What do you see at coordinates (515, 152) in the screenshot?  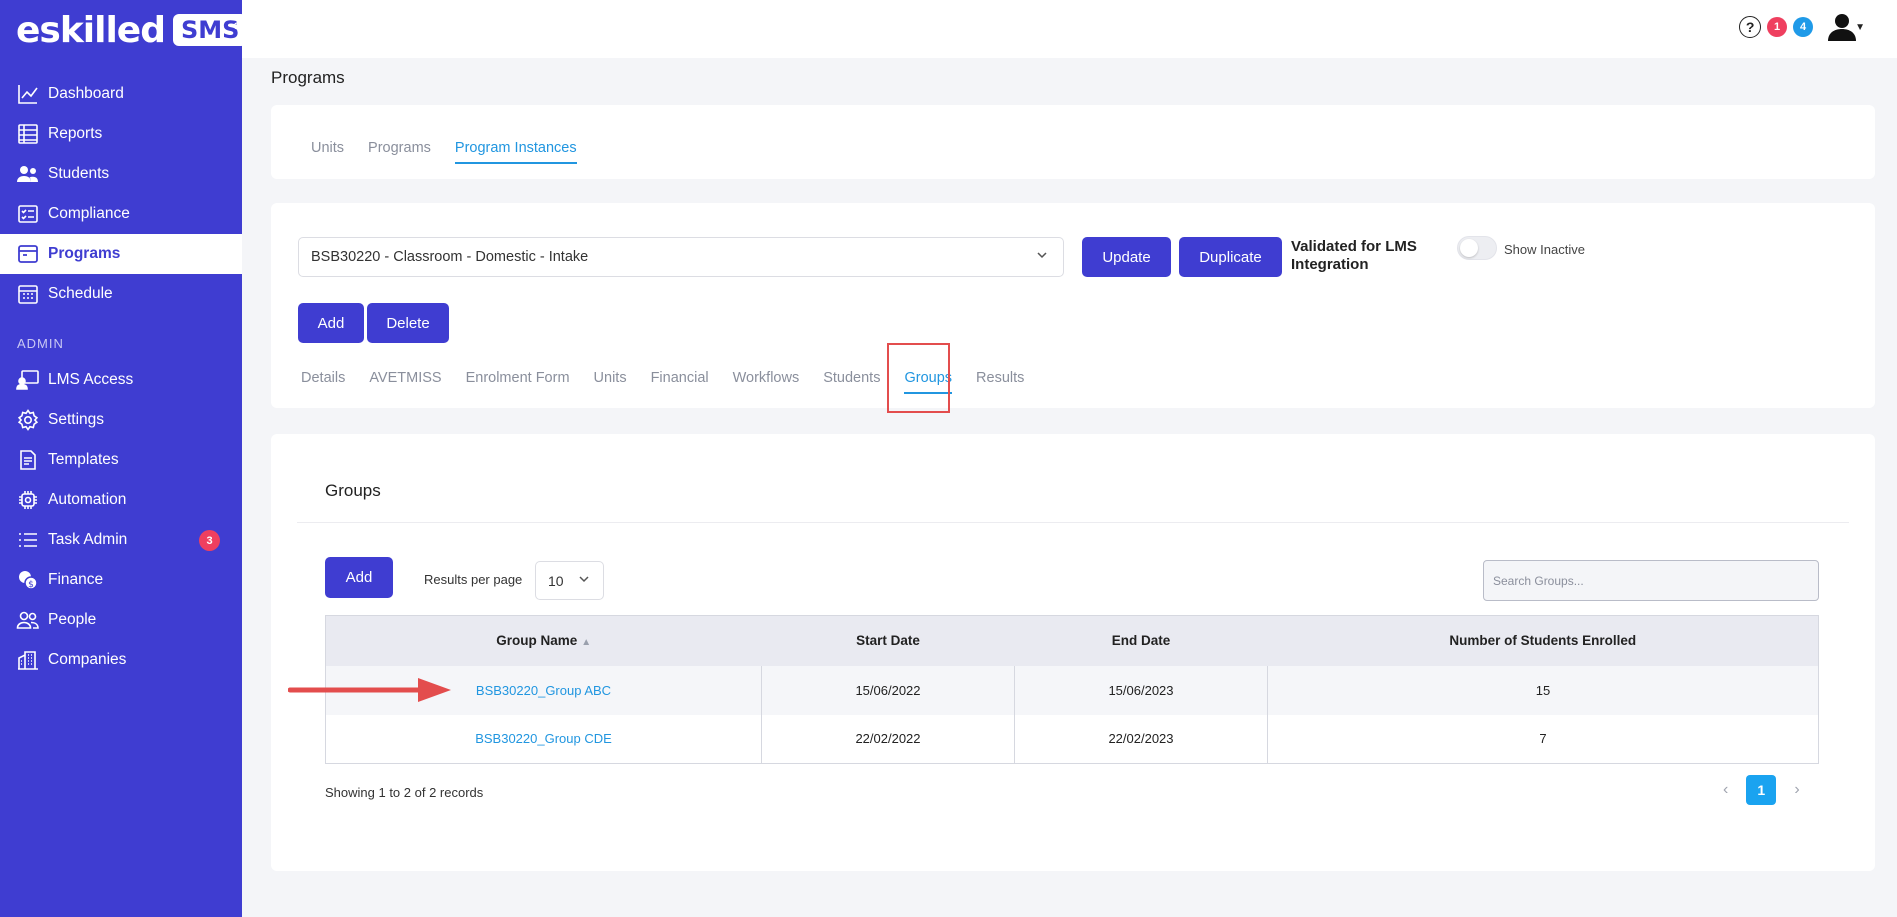 I see `tab-program-instances: Program Instances` at bounding box center [515, 152].